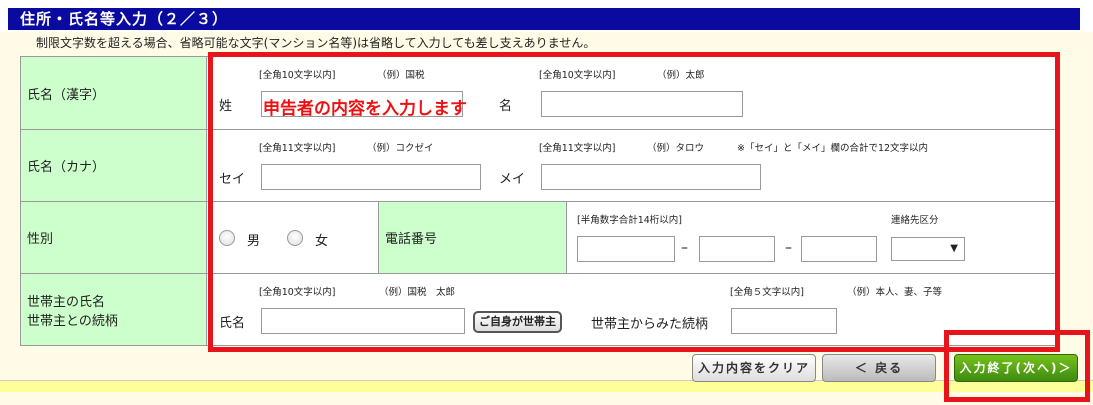 This screenshot has height=405, width=1093. What do you see at coordinates (113, 237) in the screenshot?
I see `label-gender: 性別` at bounding box center [113, 237].